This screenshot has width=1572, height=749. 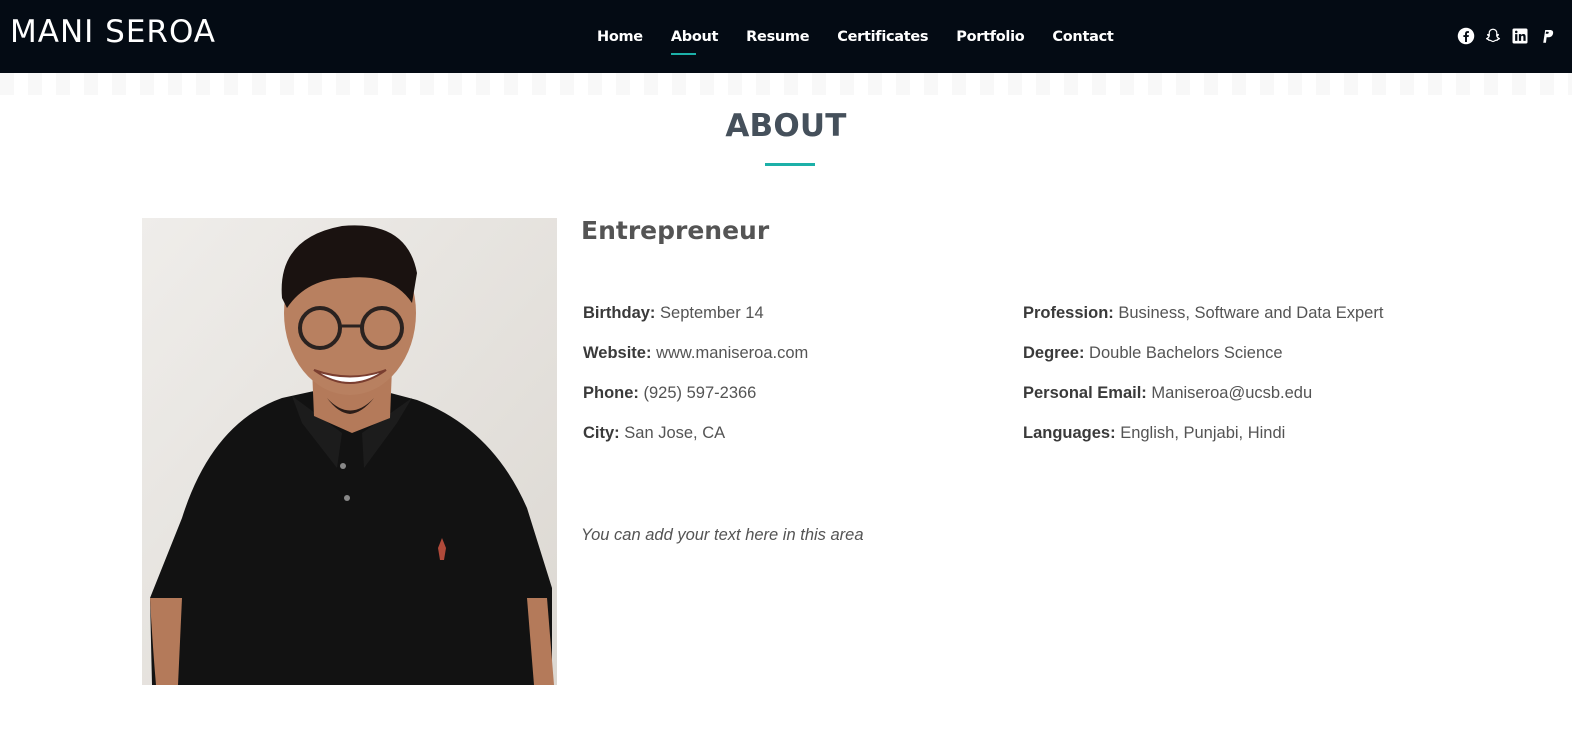 I want to click on phone-label: Phone:, so click(x=611, y=393).